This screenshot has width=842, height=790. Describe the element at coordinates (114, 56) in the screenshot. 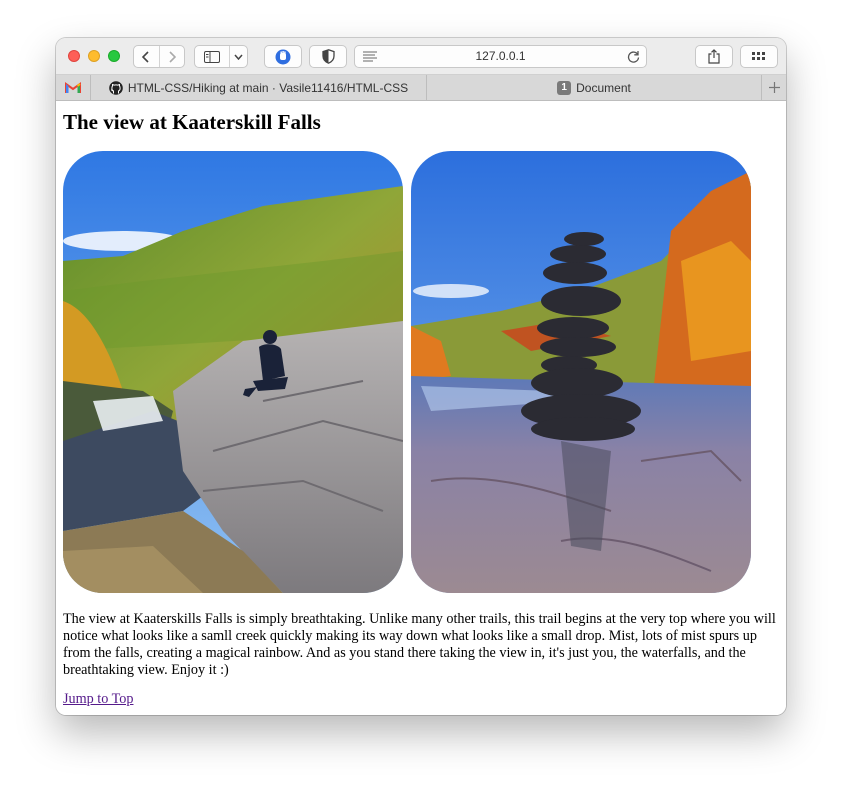

I see `zoom-window-button` at that location.